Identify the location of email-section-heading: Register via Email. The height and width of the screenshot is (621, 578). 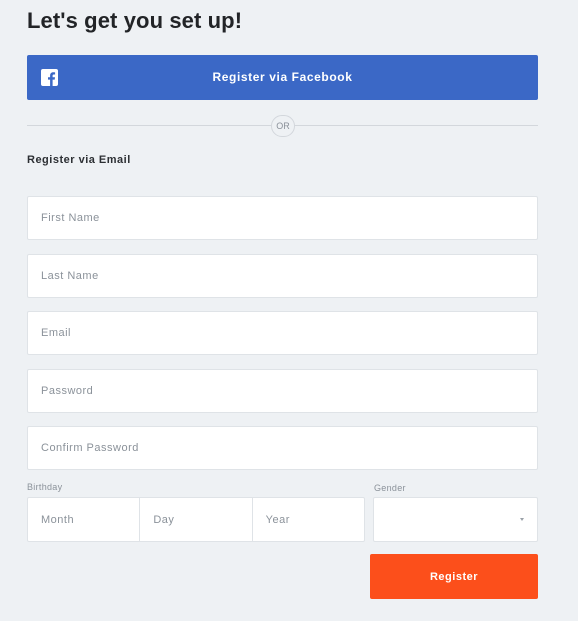
(79, 160).